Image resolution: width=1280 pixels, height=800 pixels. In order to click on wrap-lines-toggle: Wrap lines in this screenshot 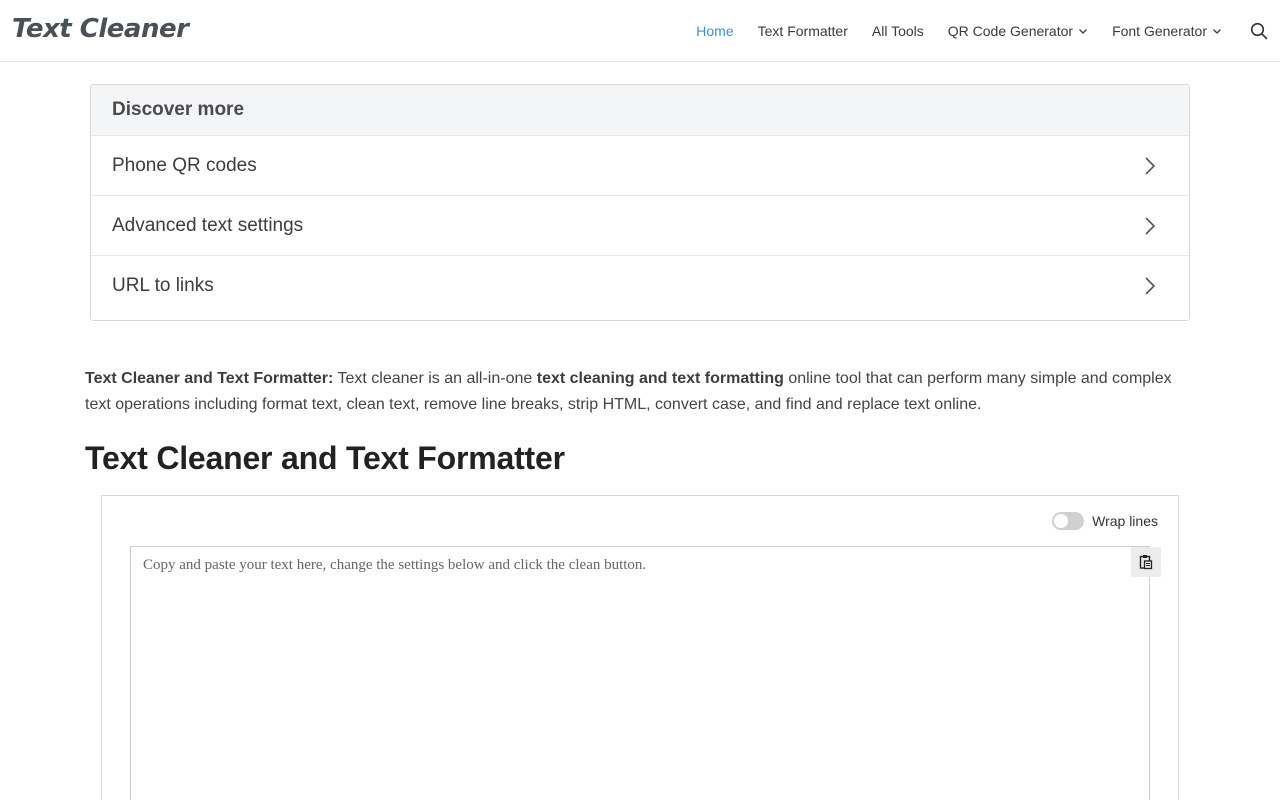, I will do `click(1105, 521)`.